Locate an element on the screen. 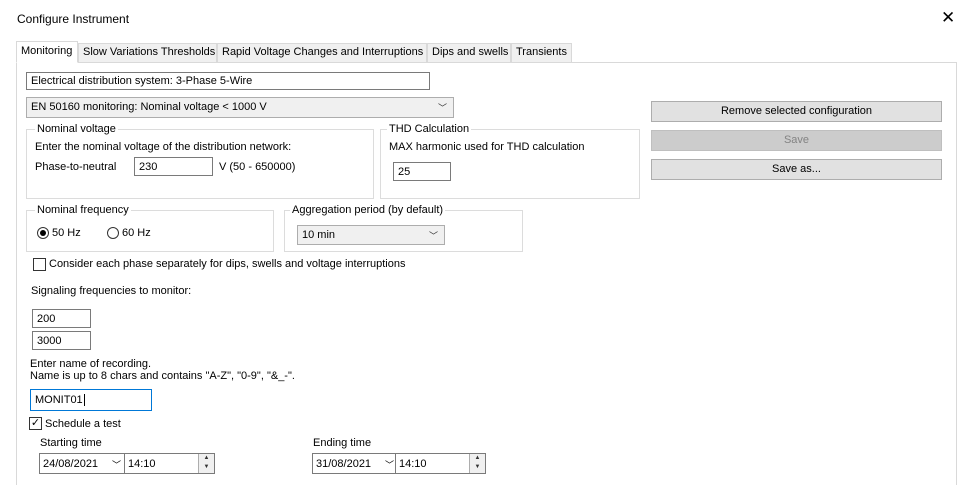 The width and height of the screenshot is (957, 485). nominal-voltage-legend: Nominal voltage is located at coordinates (76, 129).